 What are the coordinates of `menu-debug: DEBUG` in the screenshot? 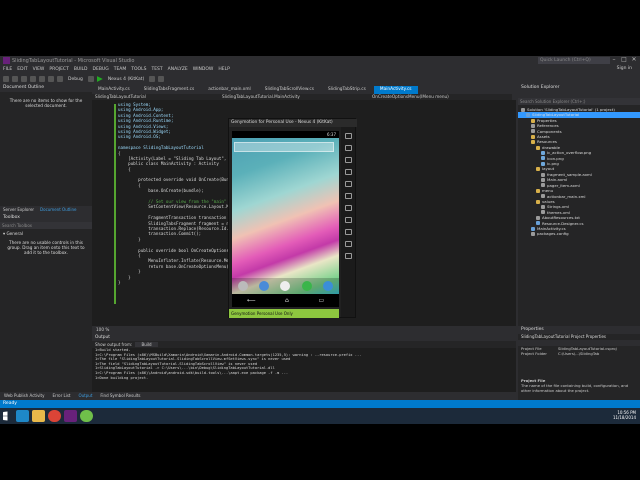 It's located at (101, 69).